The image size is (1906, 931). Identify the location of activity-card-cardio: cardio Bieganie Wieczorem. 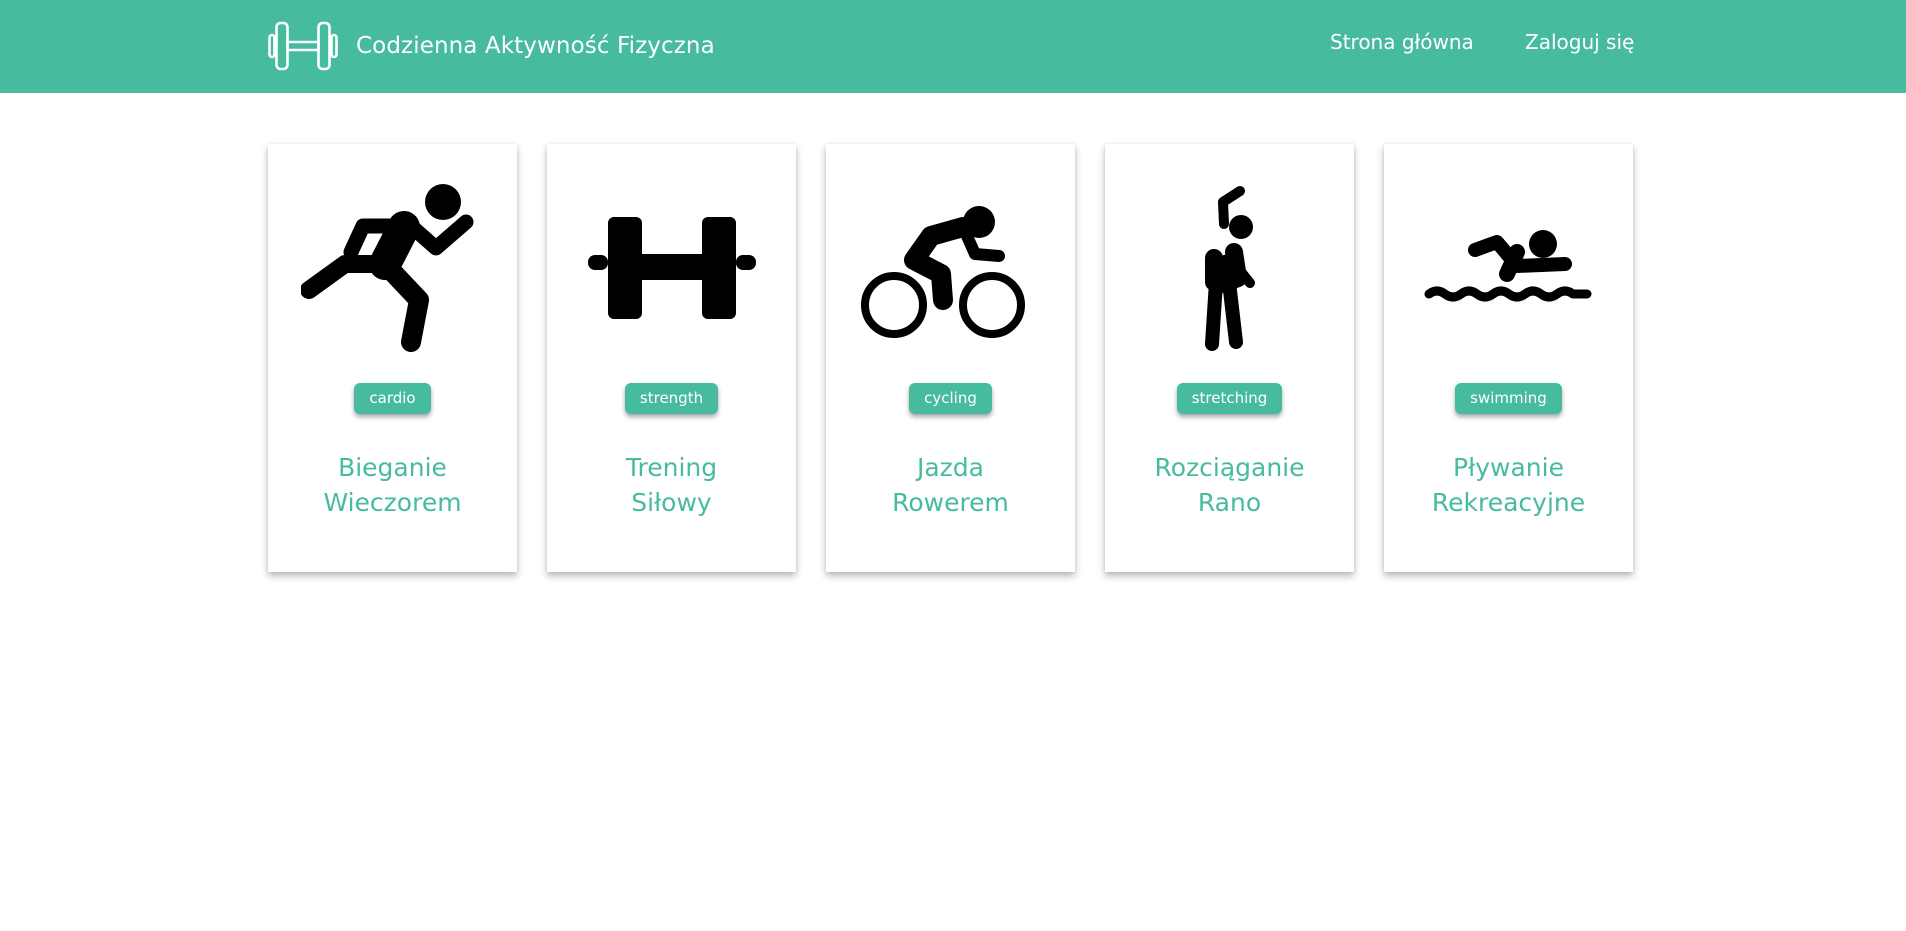
(392, 358).